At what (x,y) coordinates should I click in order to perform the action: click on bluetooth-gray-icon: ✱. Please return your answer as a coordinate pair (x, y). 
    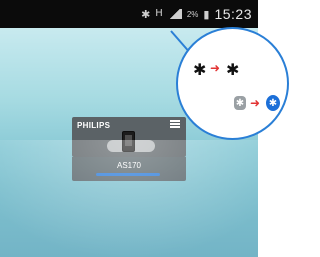
    Looking at the image, I should click on (240, 103).